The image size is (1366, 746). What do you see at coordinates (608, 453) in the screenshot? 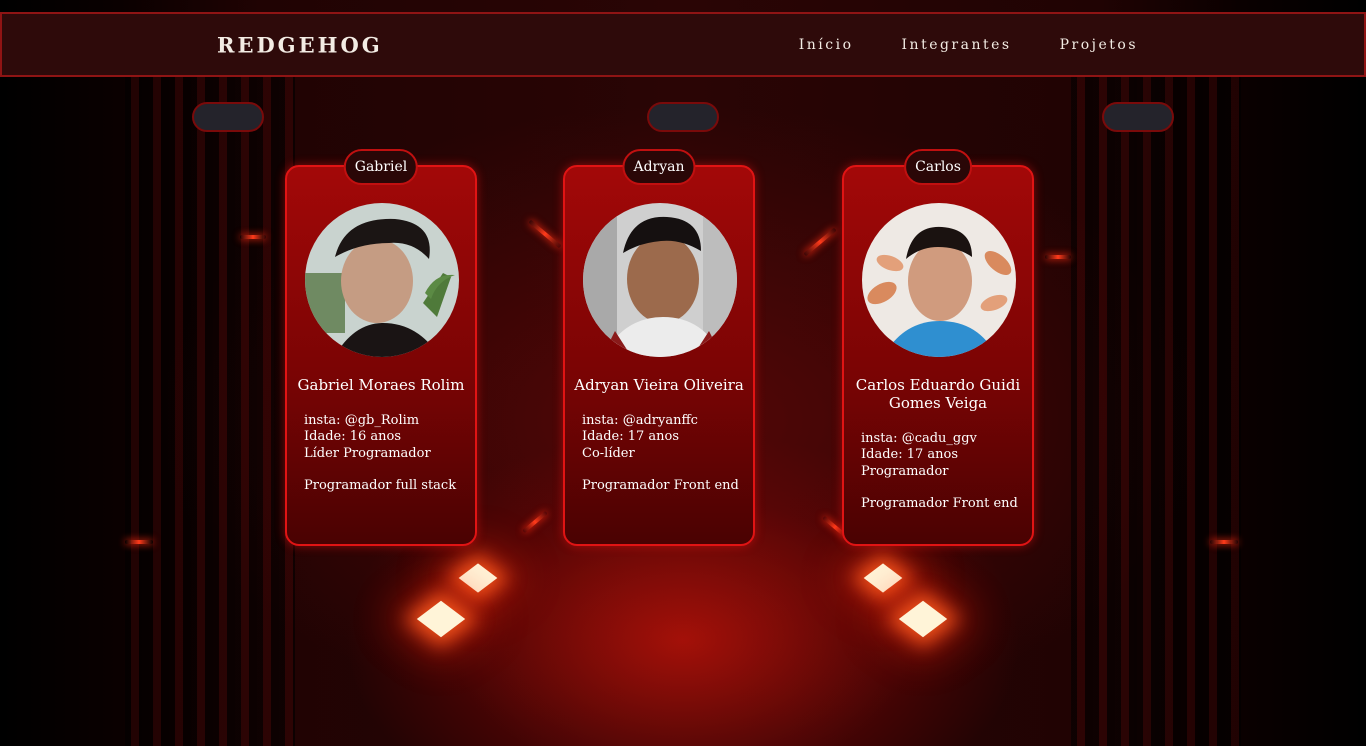
I see `member-role: Co-líder` at bounding box center [608, 453].